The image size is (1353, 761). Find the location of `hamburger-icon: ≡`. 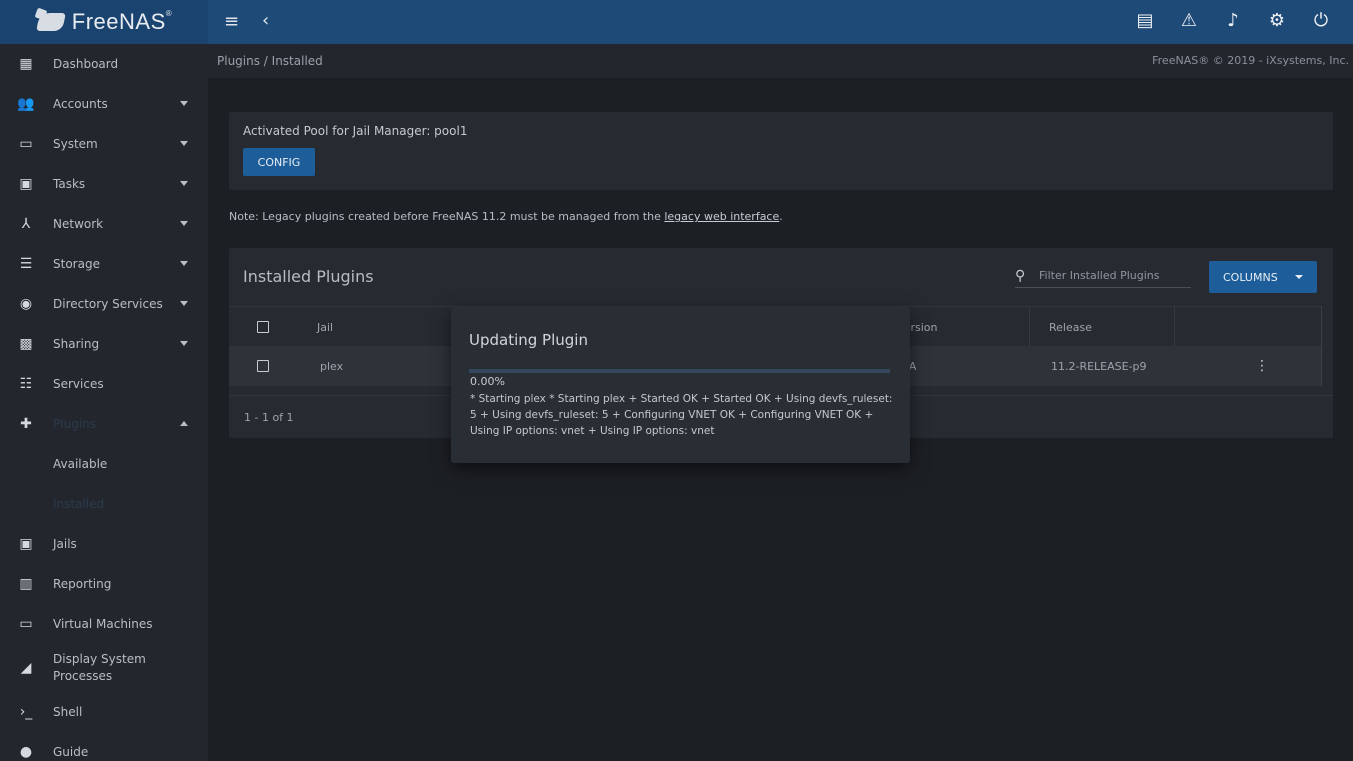

hamburger-icon: ≡ is located at coordinates (231, 21).